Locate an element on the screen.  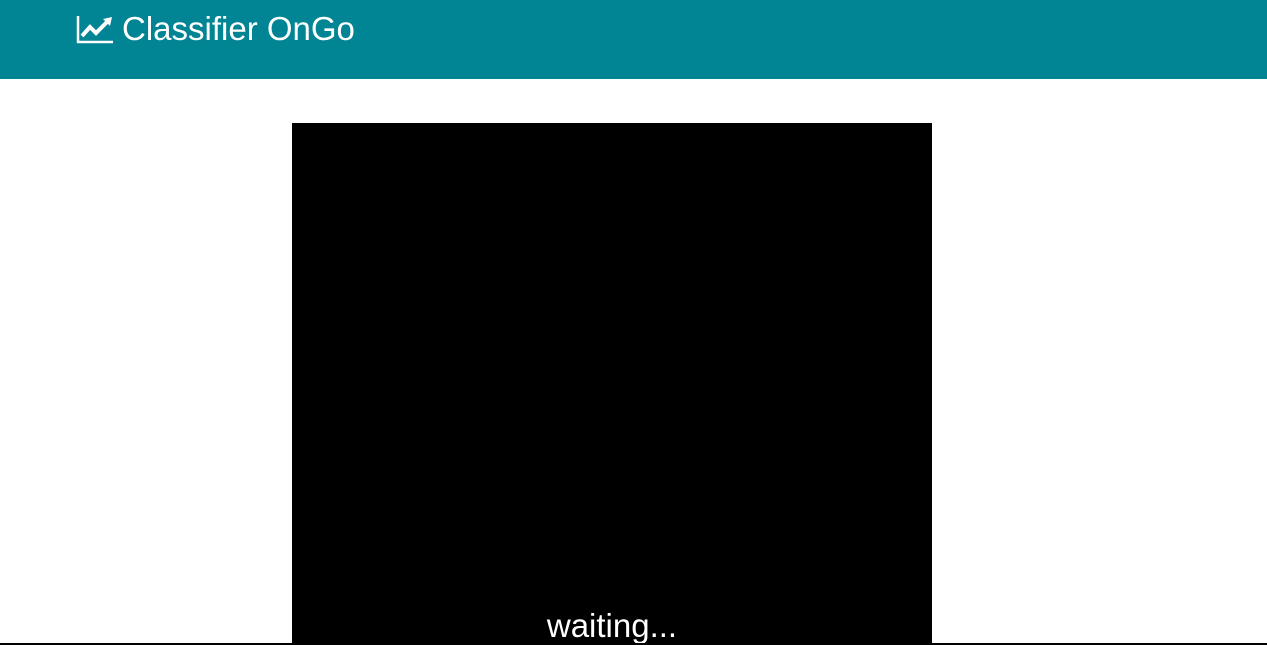
brand: Classifier OnGo is located at coordinates (215, 29).